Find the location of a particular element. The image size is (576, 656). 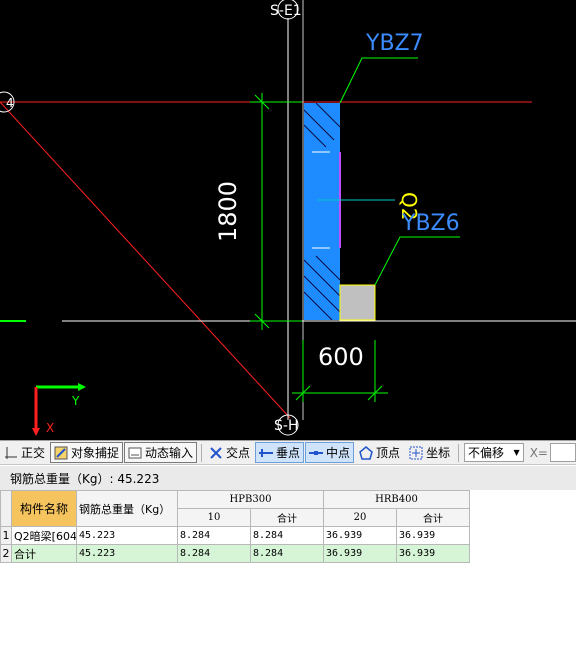

ybz7-leader is located at coordinates (378, 80).